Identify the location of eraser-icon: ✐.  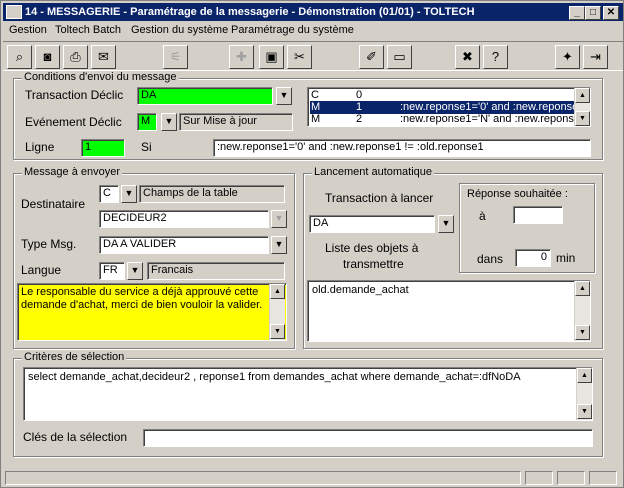
(371, 57).